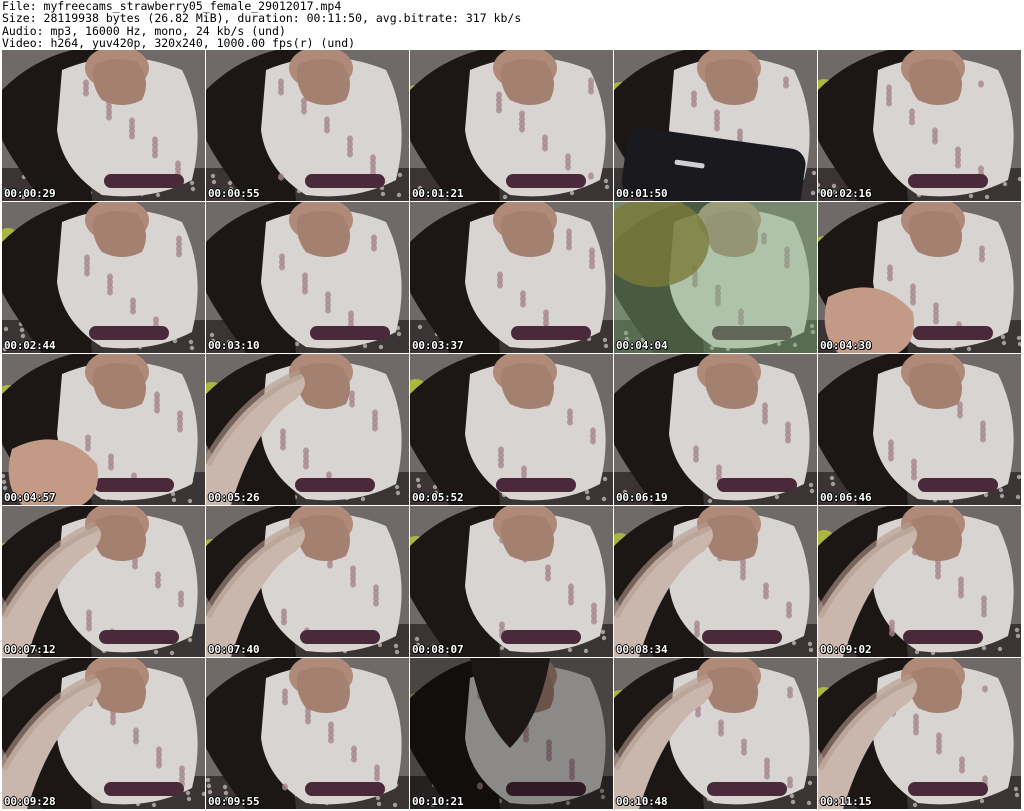 This screenshot has width=1024, height=811. I want to click on thumbnail-timestamp: 00:03:37, so click(438, 345).